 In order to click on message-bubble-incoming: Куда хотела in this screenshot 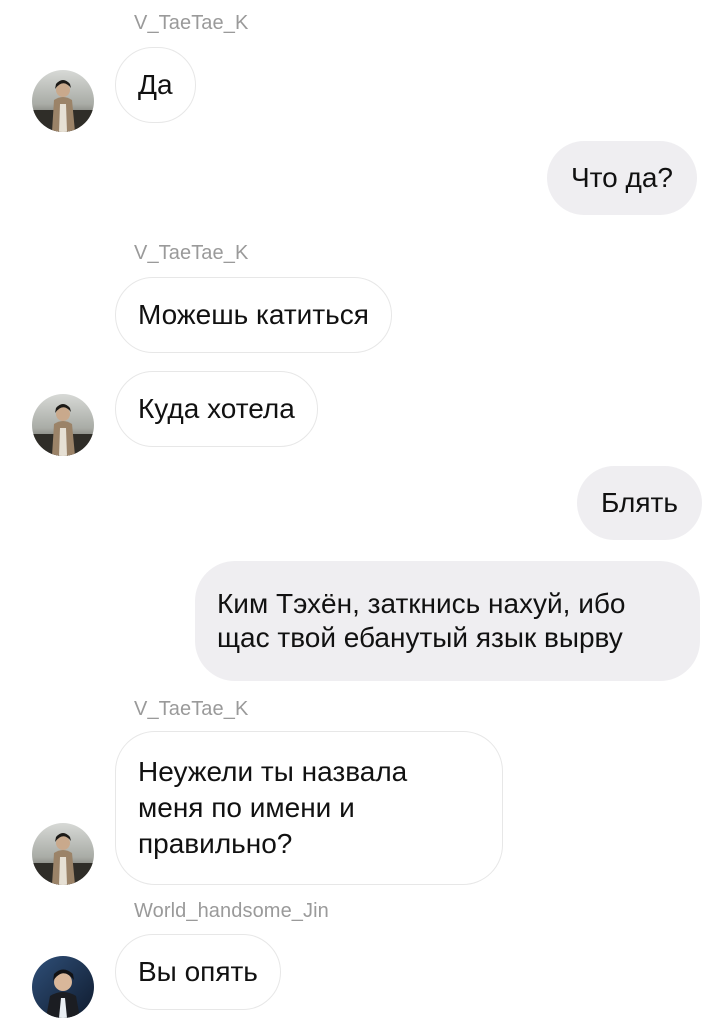, I will do `click(216, 409)`.